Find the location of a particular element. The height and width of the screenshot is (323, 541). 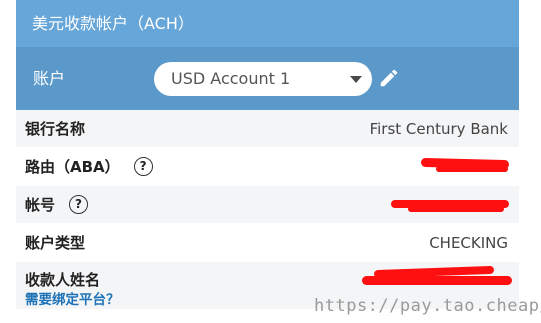

detail-row-account-number: 帐号? is located at coordinates (267, 205).